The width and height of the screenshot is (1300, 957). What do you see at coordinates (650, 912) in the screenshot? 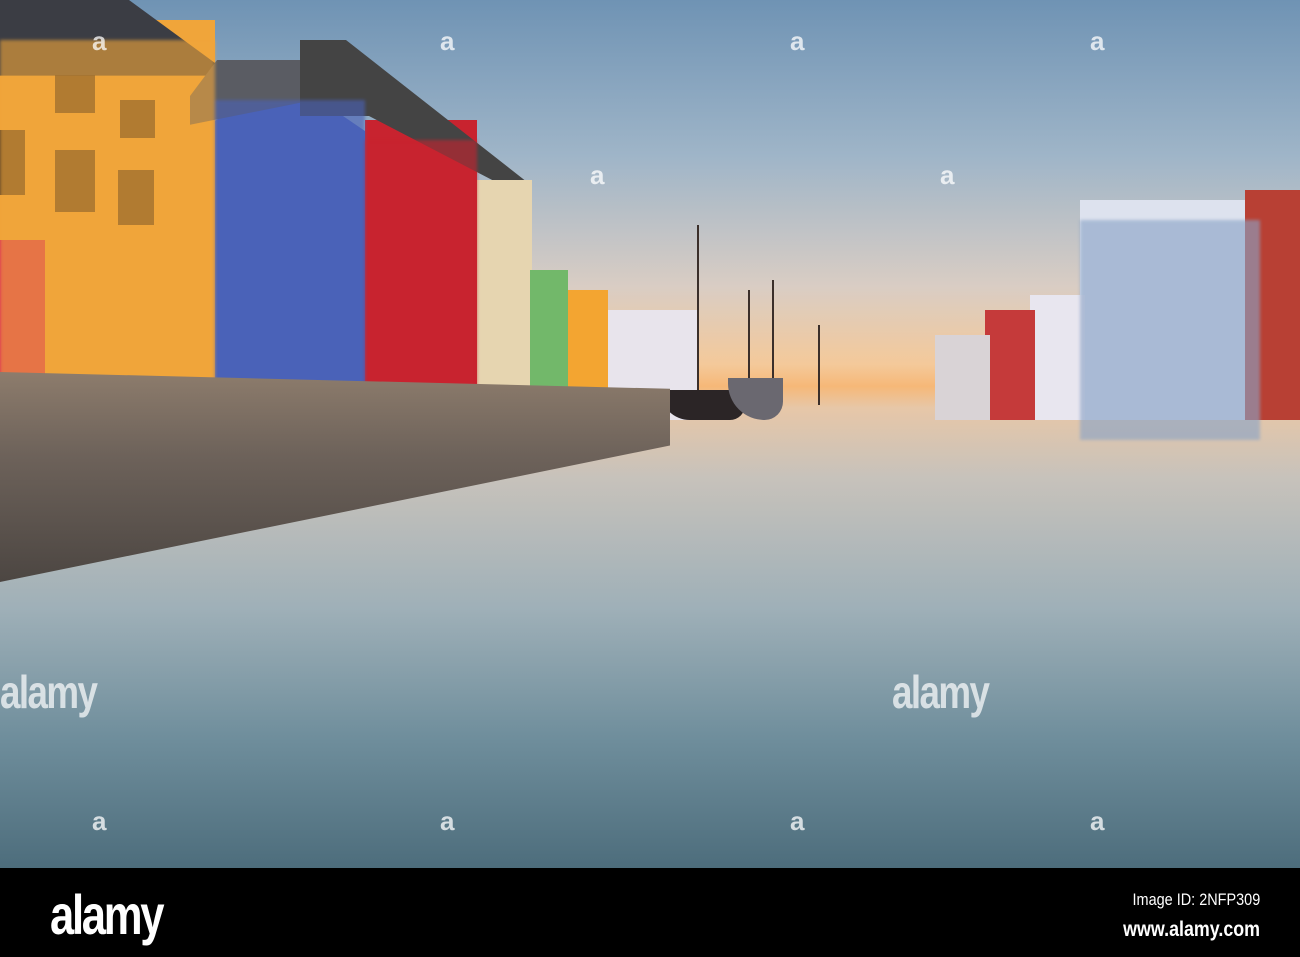
I see `footer-bar: alamy Image ID: 2NFP309 www.alamy.com` at bounding box center [650, 912].